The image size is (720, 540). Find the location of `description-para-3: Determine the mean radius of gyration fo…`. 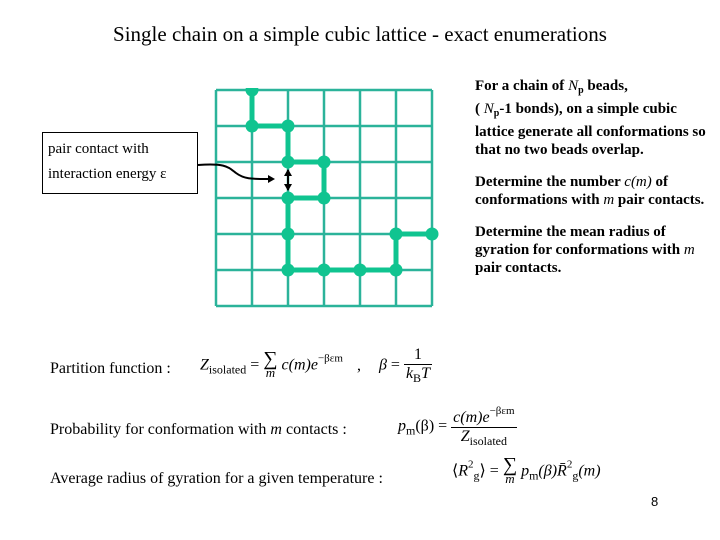

description-para-3: Determine the mean radius of gyration fo… is located at coordinates (585, 250).